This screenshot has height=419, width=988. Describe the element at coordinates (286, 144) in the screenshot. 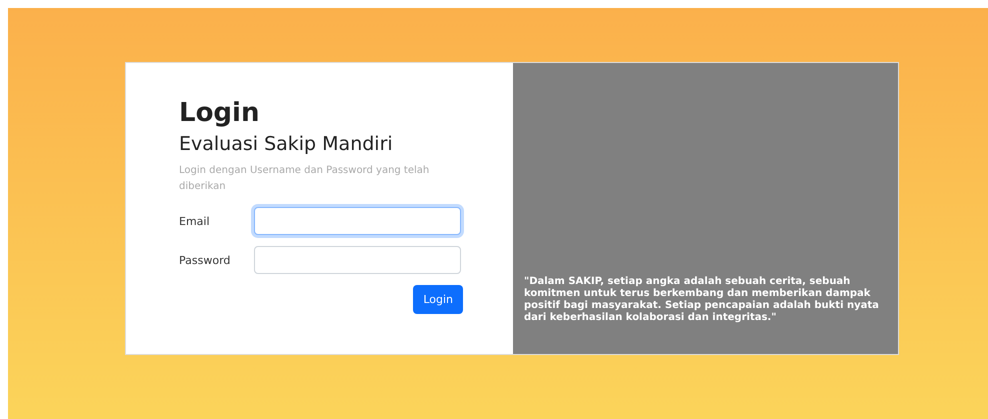

I see `app-subtitle: Evaluasi Sakip Mandiri` at that location.